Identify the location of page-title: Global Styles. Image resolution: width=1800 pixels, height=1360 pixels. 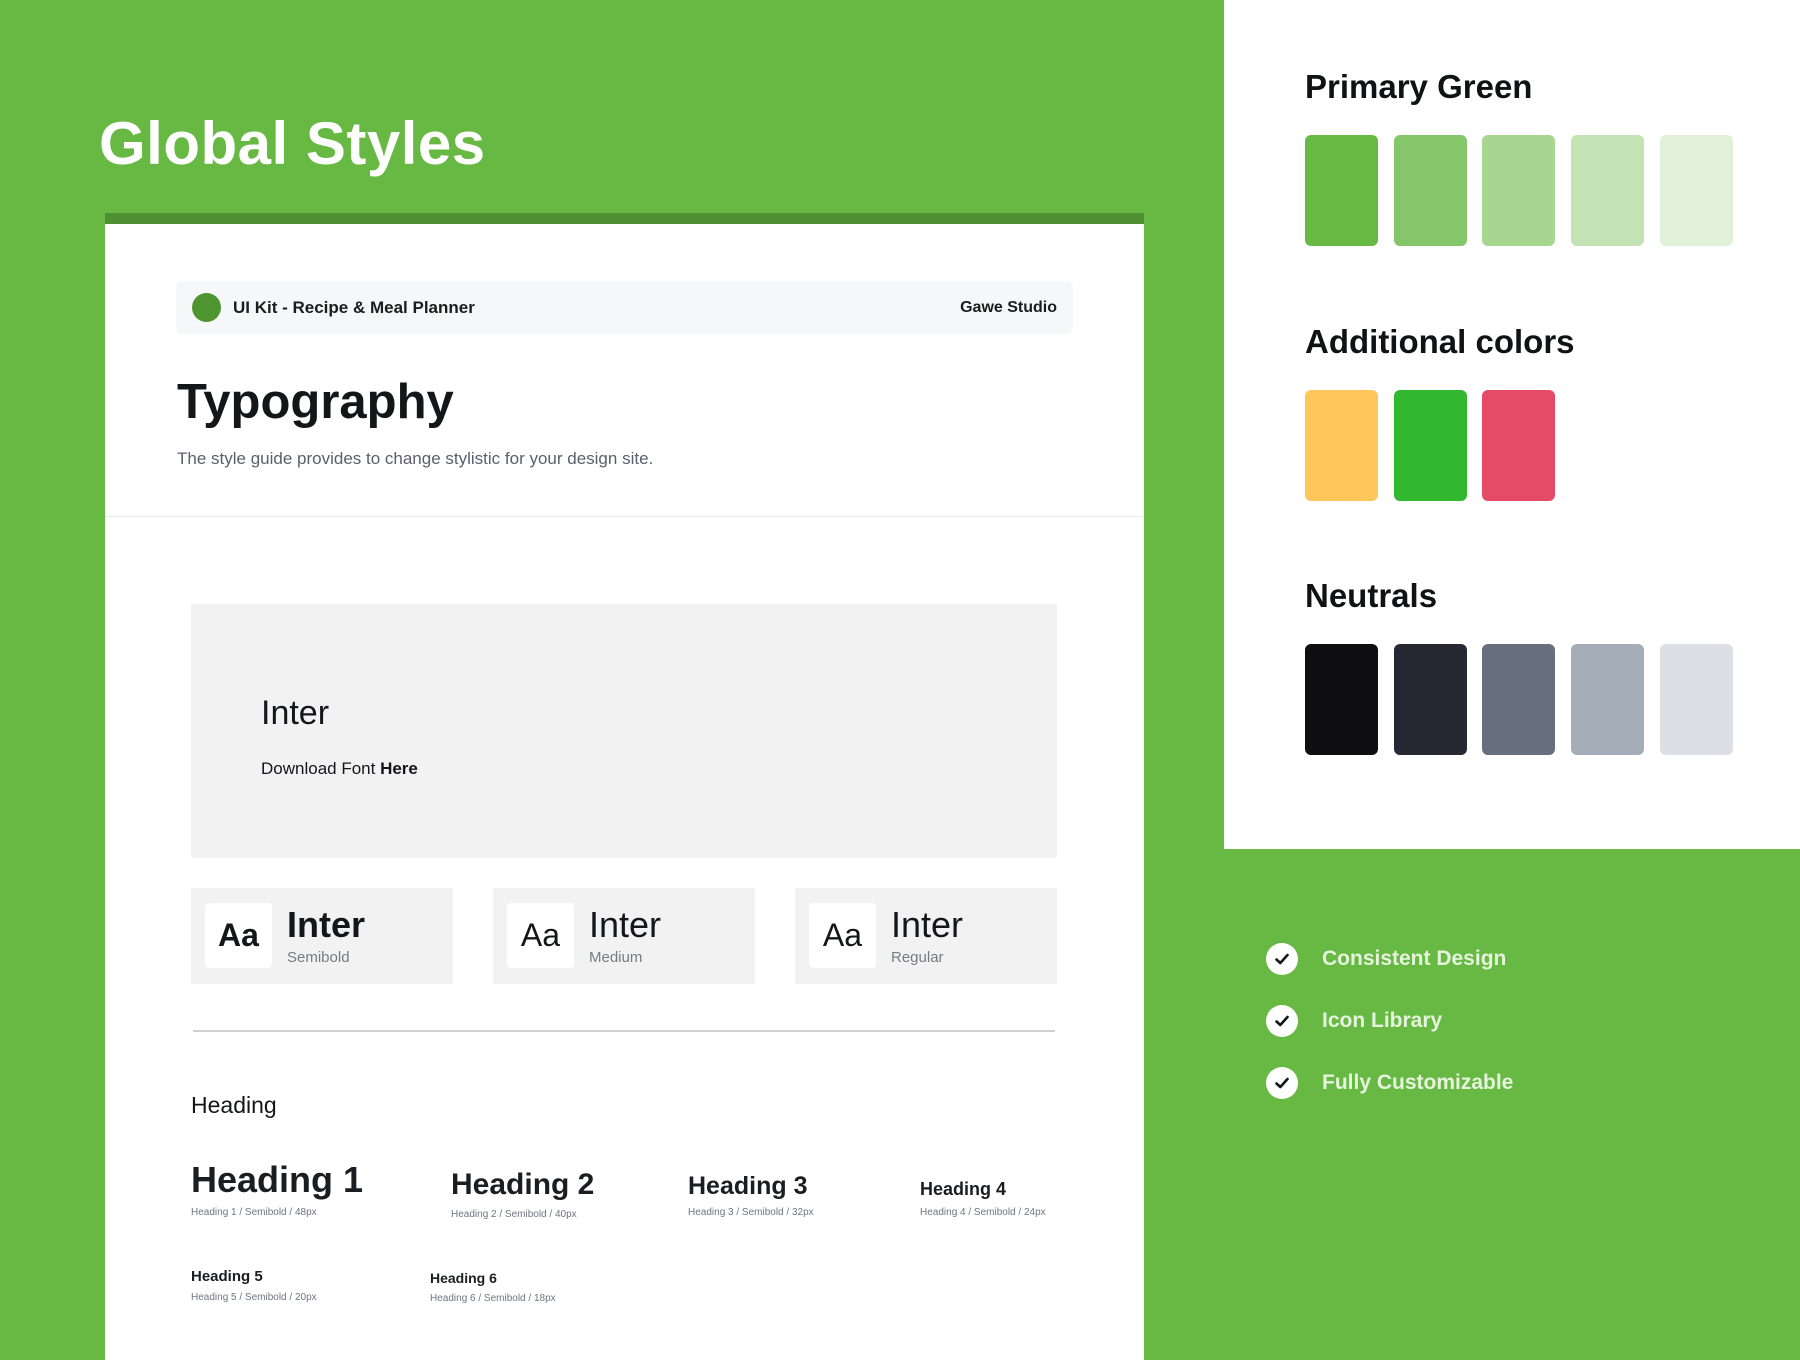
(292, 143).